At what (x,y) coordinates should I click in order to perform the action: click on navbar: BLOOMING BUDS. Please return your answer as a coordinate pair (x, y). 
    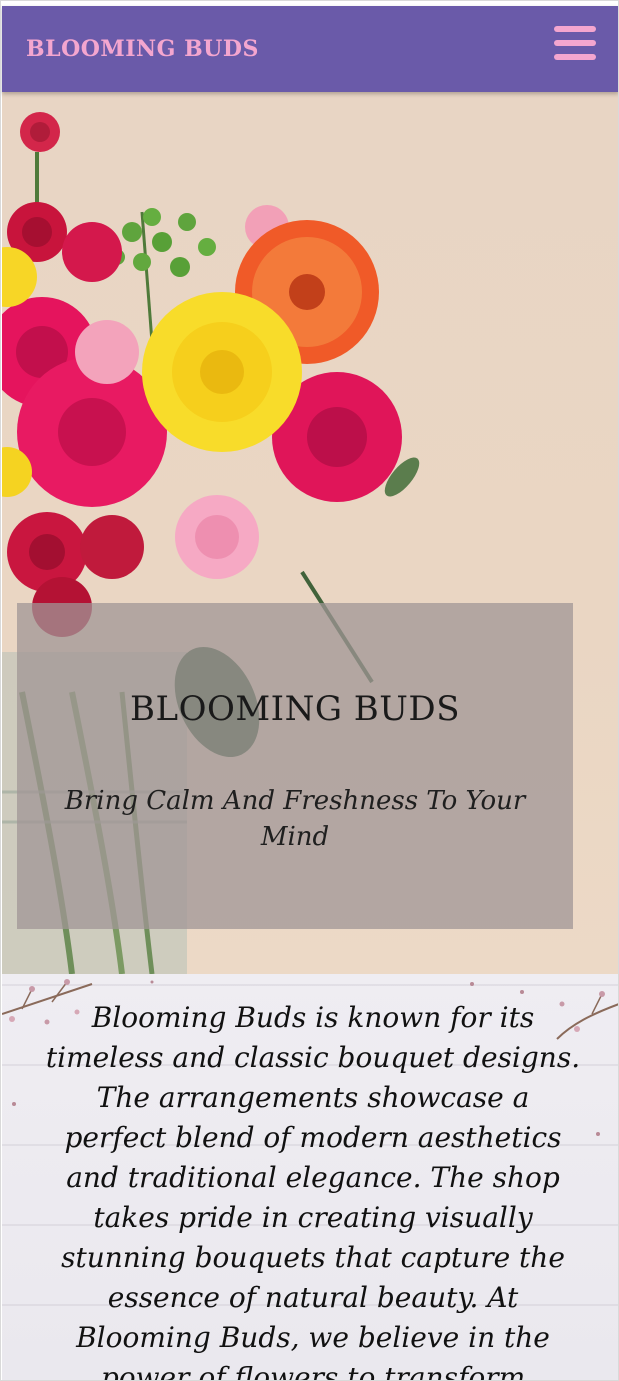
    Looking at the image, I should click on (310, 49).